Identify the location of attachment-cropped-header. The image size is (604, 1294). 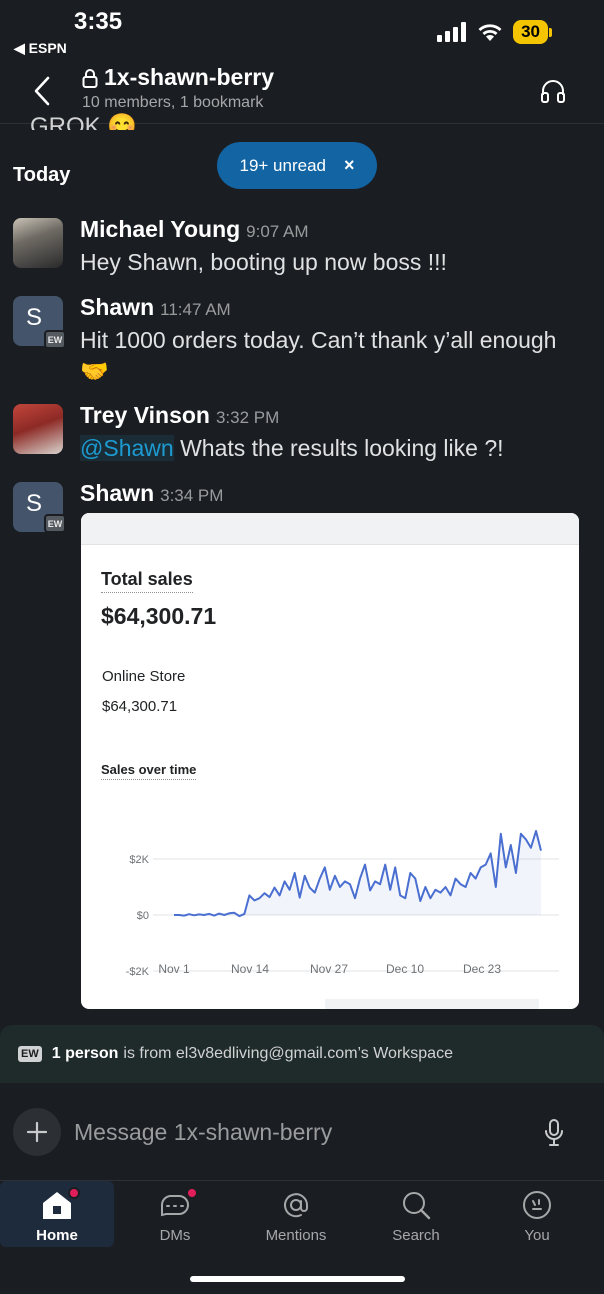
(330, 529).